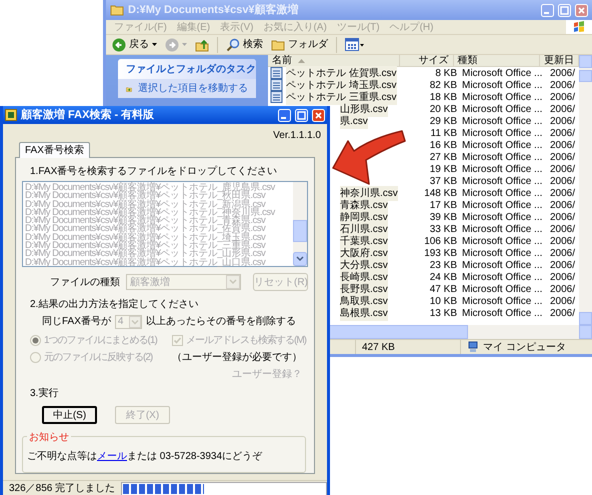 Image resolution: width=592 pixels, height=495 pixels. What do you see at coordinates (153, 171) in the screenshot?
I see `section-label: 1.FAX番号を検索するファイルをドロップしてください` at bounding box center [153, 171].